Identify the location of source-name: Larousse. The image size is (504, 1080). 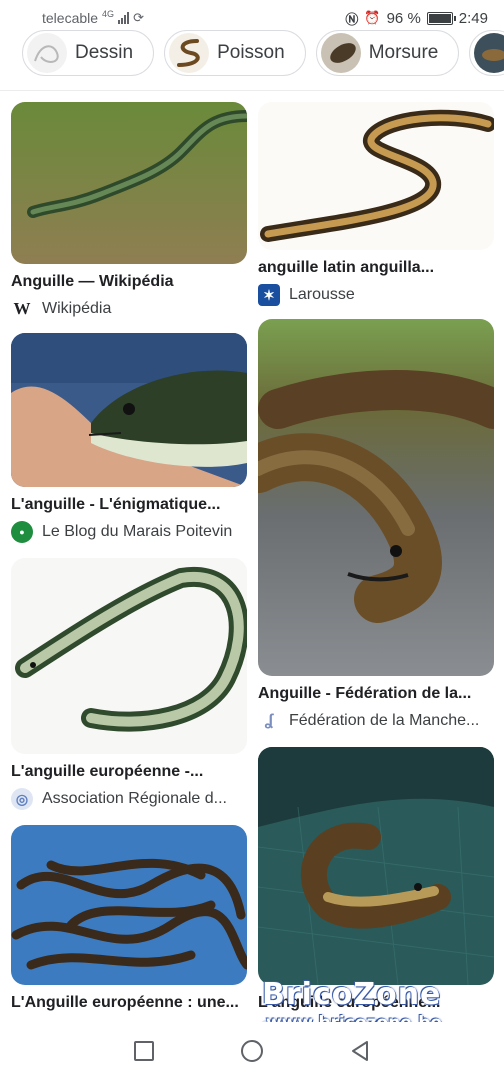
(322, 294).